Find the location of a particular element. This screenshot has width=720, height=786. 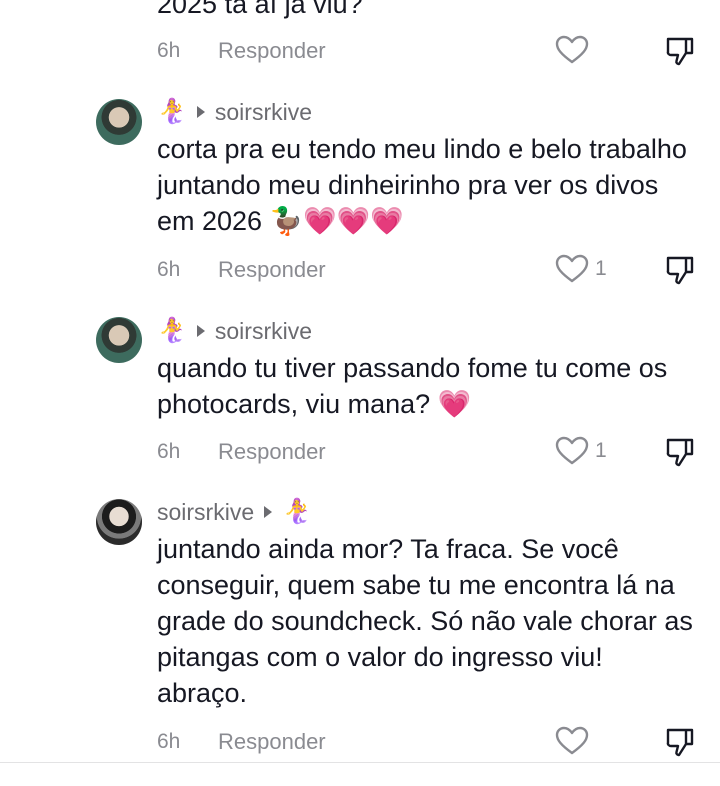

comment-meta: soirsrkive 🧜‍♀️ is located at coordinates (234, 512).